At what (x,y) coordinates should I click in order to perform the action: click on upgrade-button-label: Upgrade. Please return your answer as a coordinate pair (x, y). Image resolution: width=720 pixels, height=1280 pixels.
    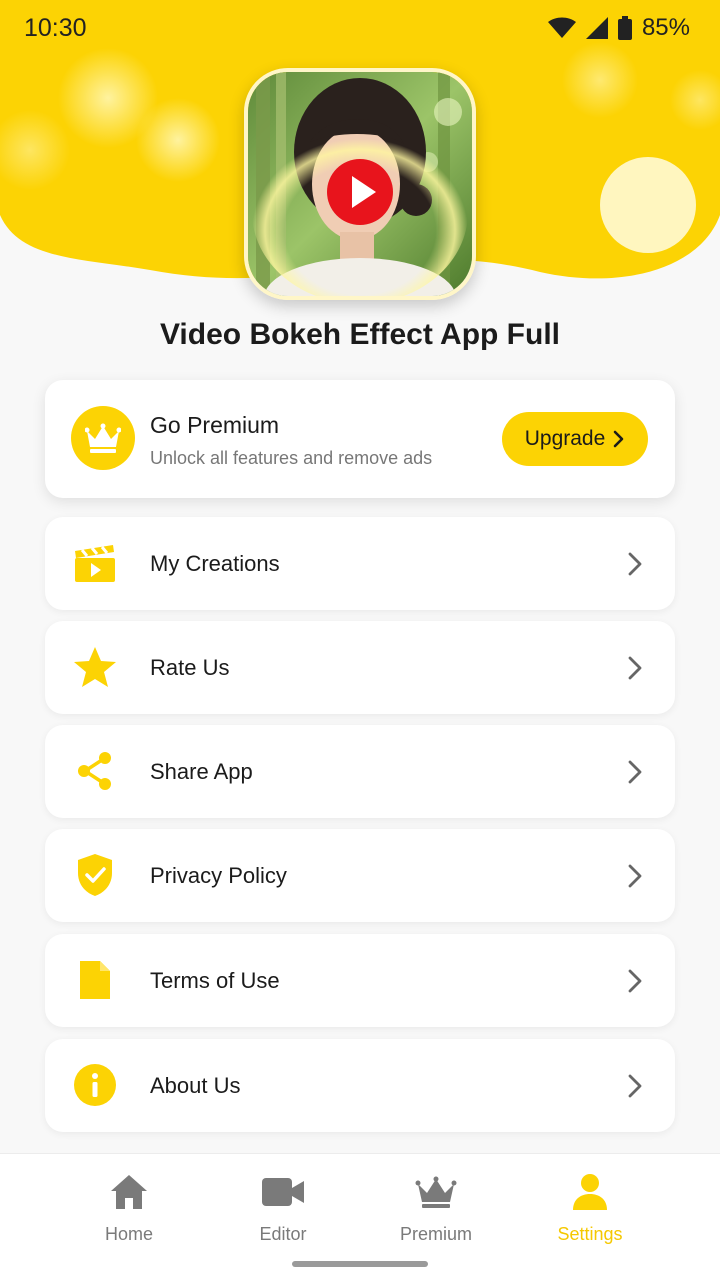
    Looking at the image, I should click on (565, 438).